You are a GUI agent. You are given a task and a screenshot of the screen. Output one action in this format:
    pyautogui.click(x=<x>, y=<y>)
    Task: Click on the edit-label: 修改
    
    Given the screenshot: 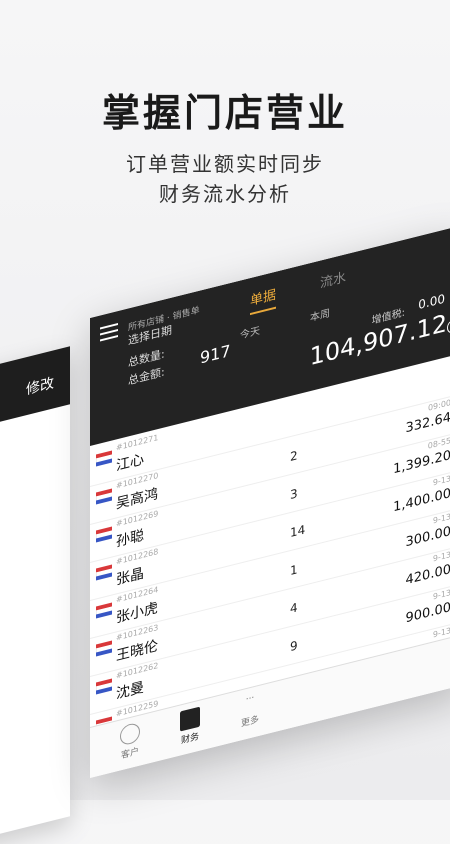 What is the action you would take?
    pyautogui.click(x=40, y=385)
    